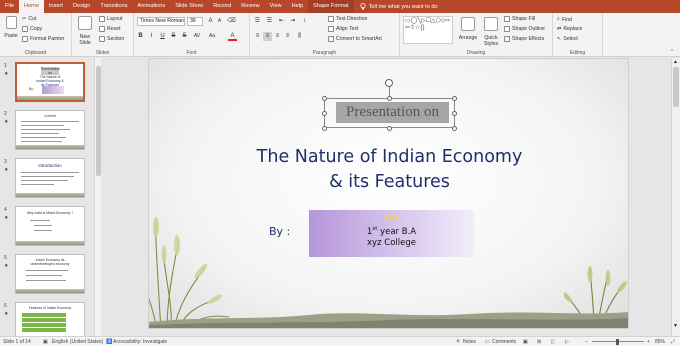 The height and width of the screenshot is (346, 680). I want to click on tell-me-search: Tell me what you want to do, so click(398, 6).